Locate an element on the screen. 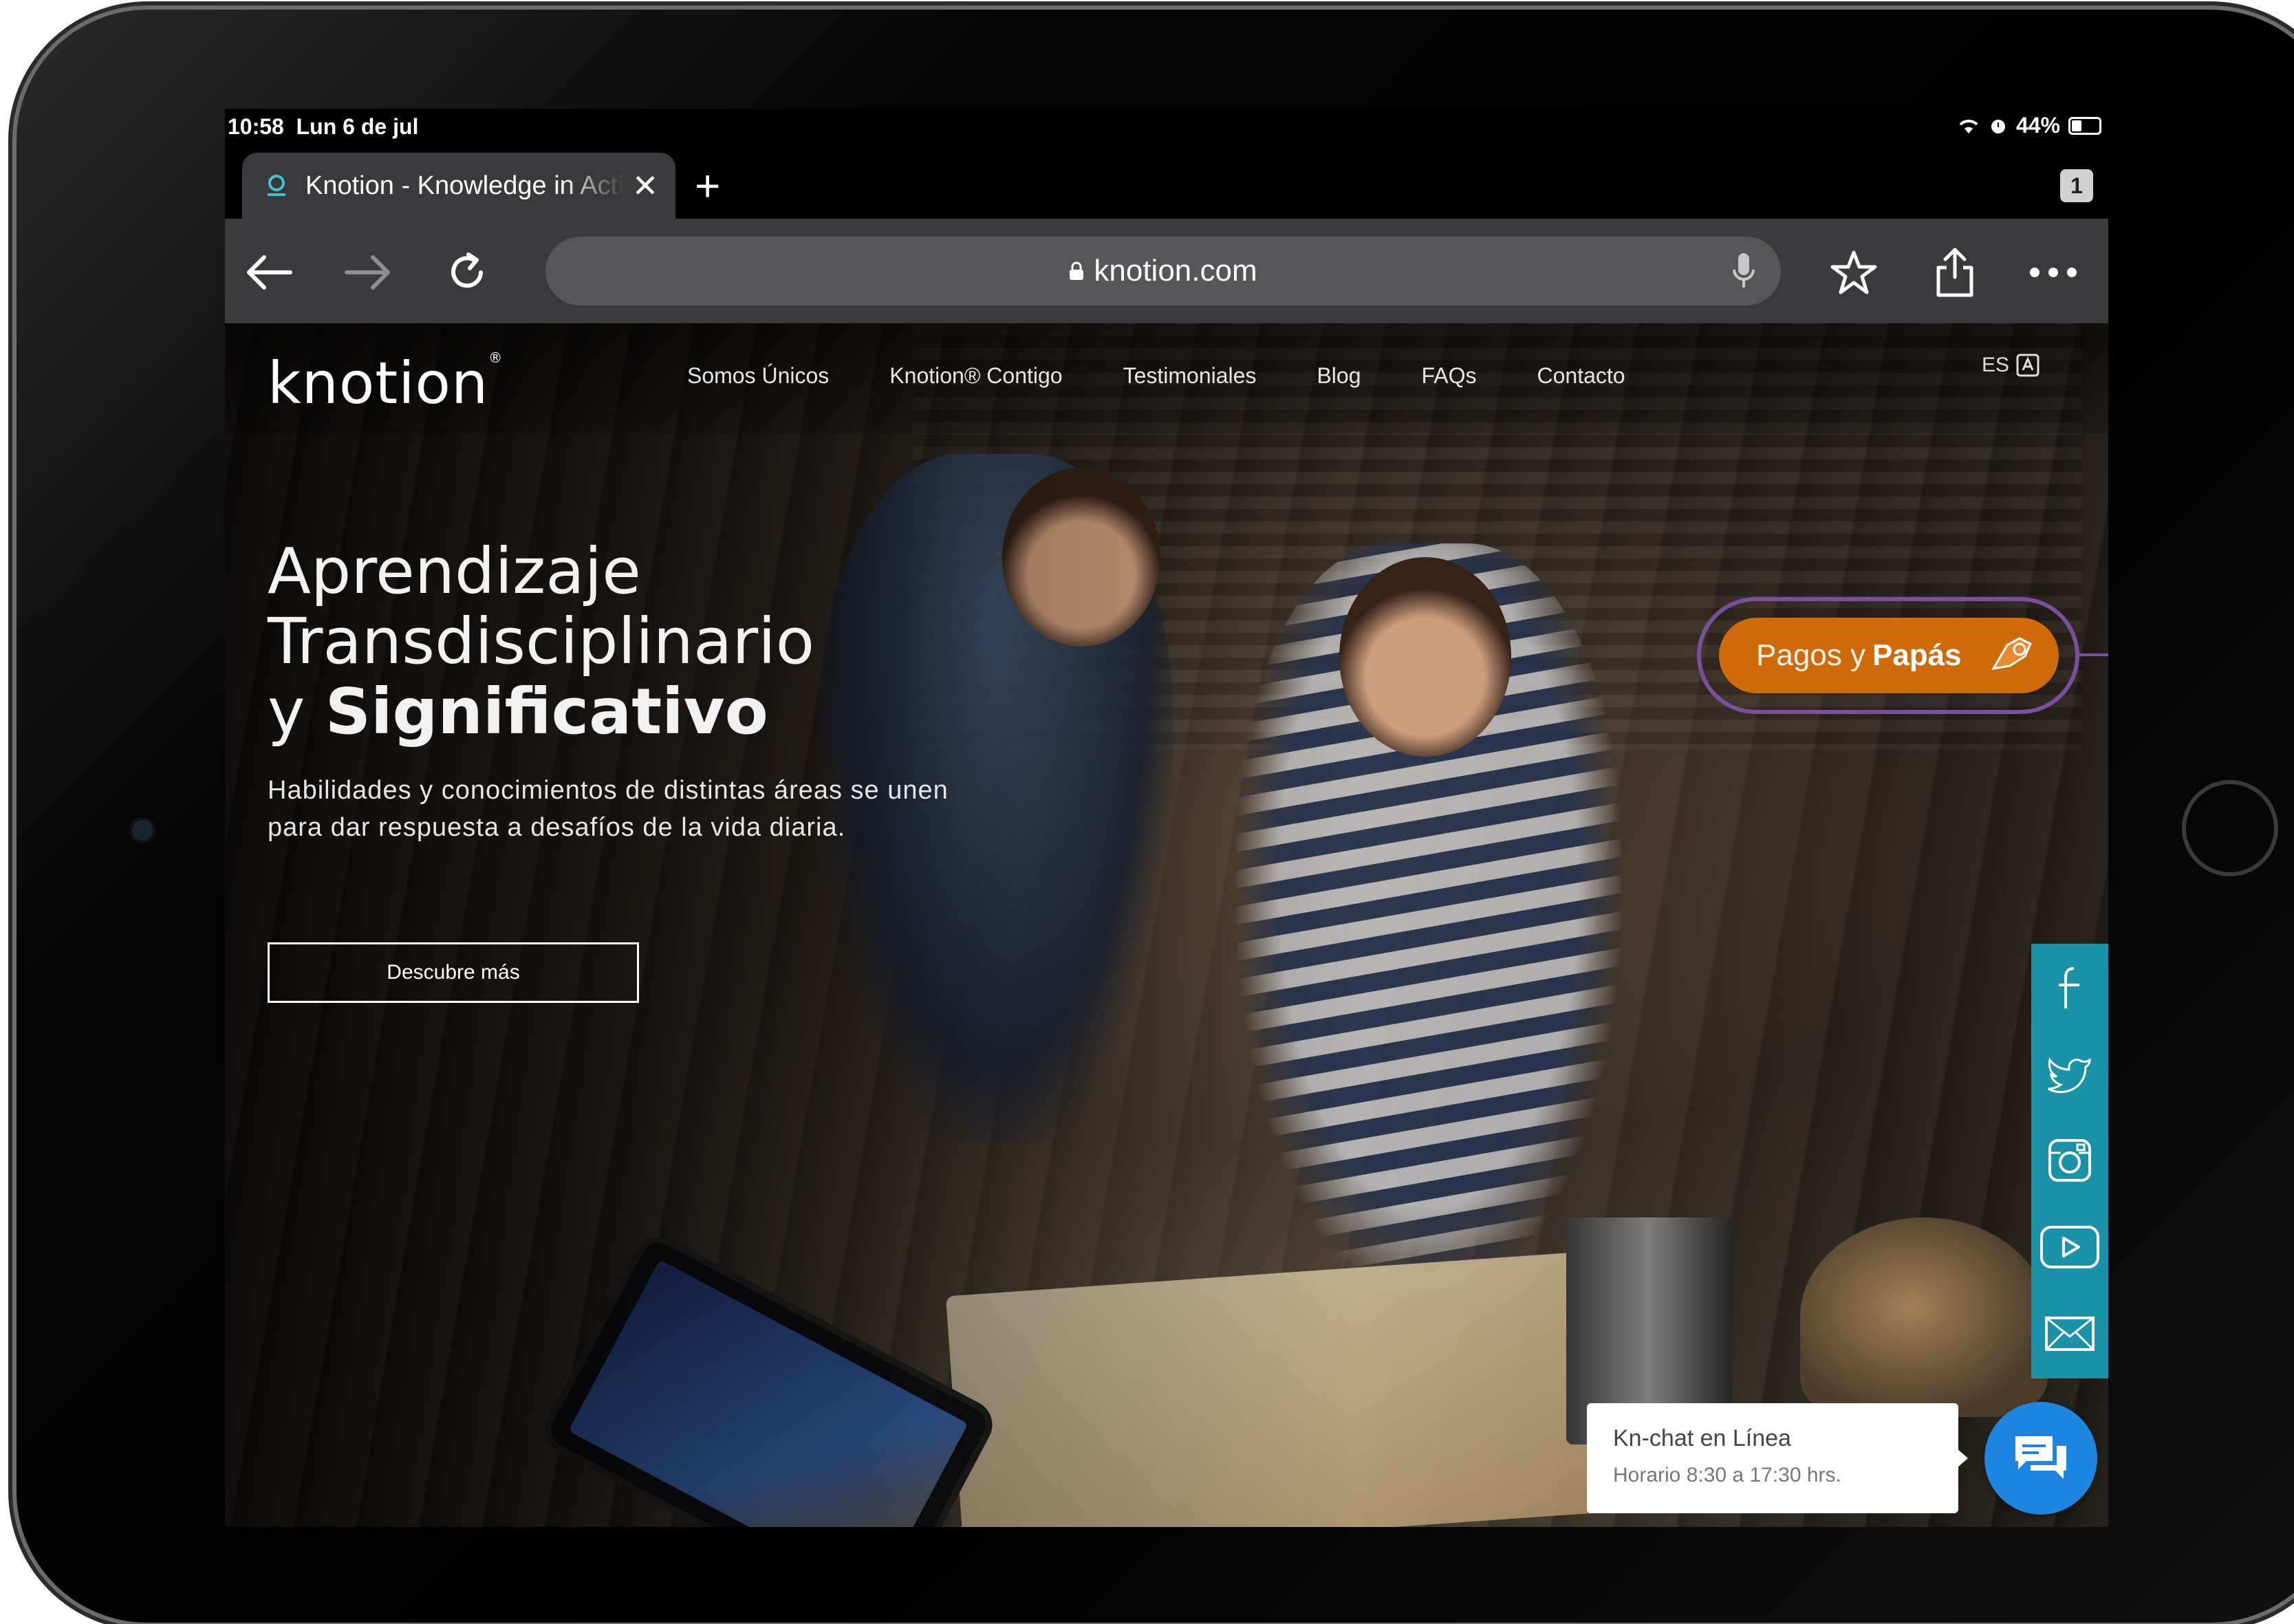  share-icon is located at coordinates (1954, 272).